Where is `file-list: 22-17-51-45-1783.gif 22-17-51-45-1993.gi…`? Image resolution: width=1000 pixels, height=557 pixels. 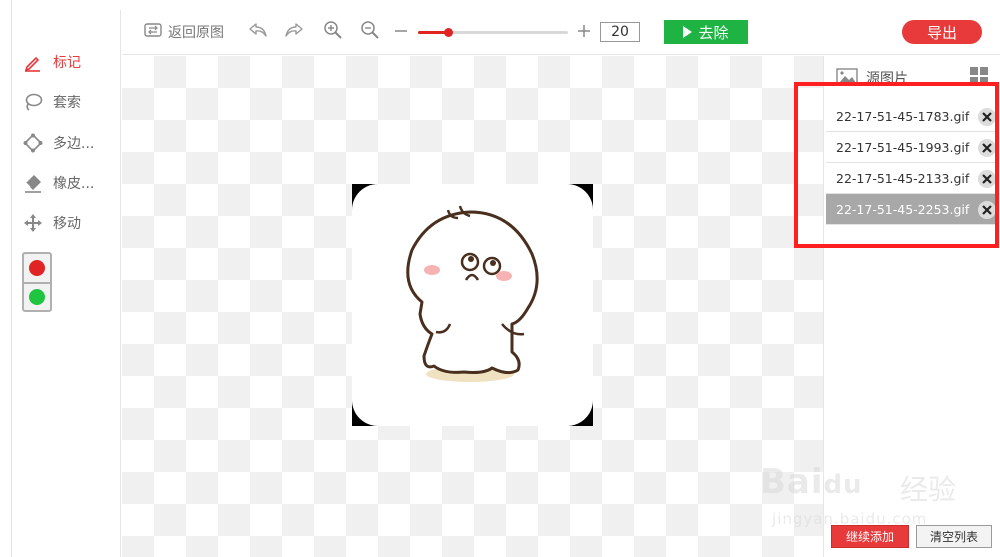
file-list: 22-17-51-45-1783.gif 22-17-51-45-1993.gi… is located at coordinates (912, 163).